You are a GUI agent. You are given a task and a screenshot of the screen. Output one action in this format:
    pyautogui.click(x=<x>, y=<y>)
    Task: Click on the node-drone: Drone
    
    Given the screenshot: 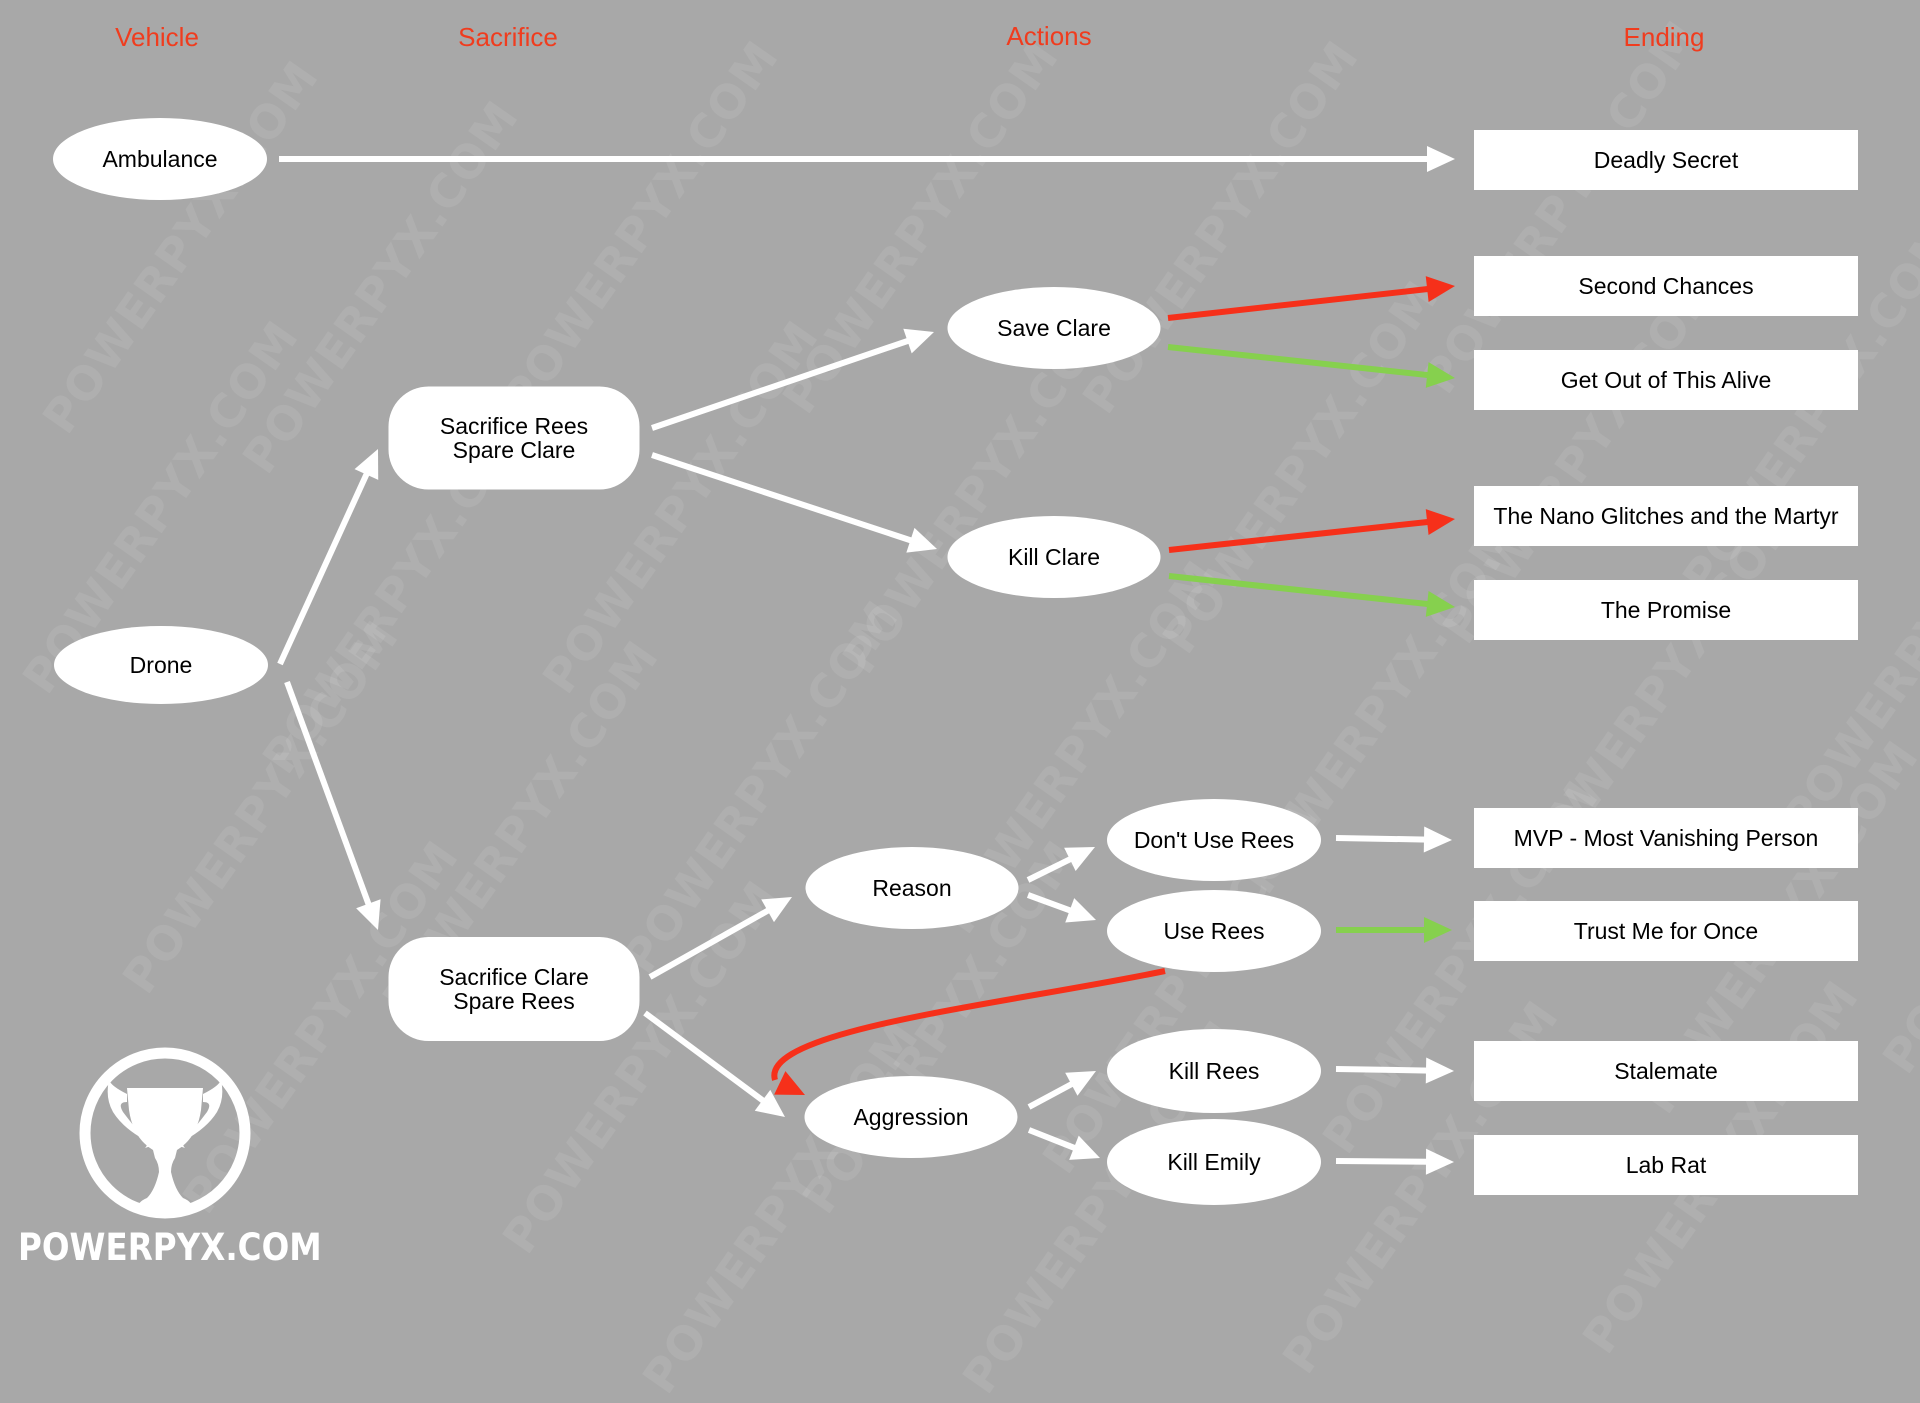 What is the action you would take?
    pyautogui.click(x=161, y=665)
    